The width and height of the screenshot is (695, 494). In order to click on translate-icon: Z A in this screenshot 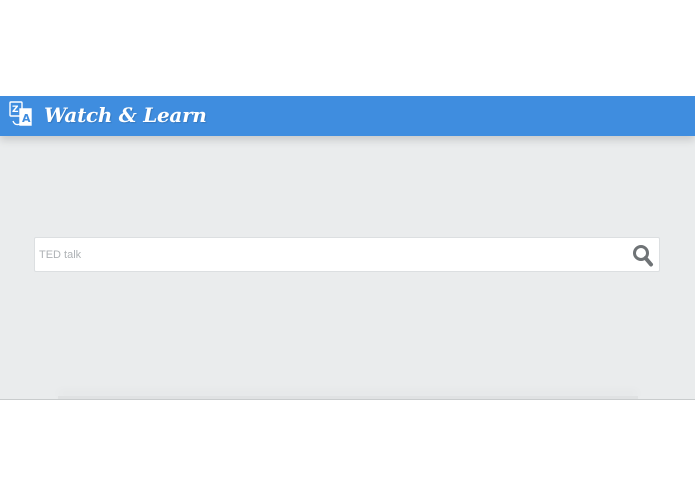, I will do `click(21, 114)`.